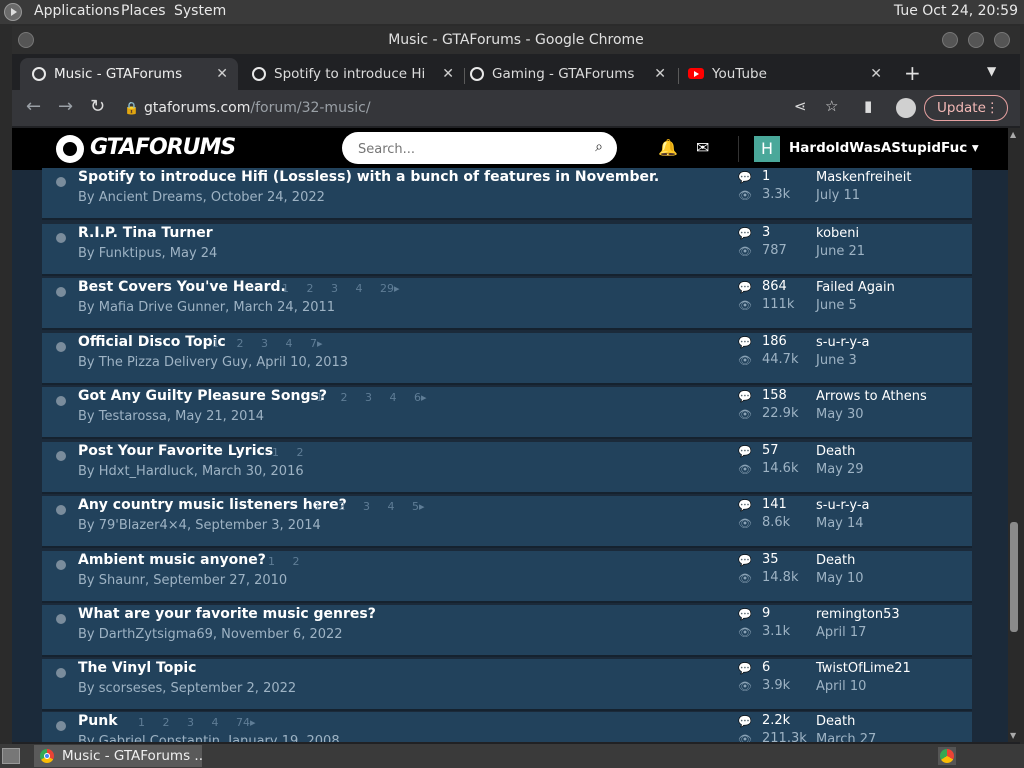  Describe the element at coordinates (863, 177) in the screenshot. I see `last-poster-link: Maskenfreiheit` at that location.